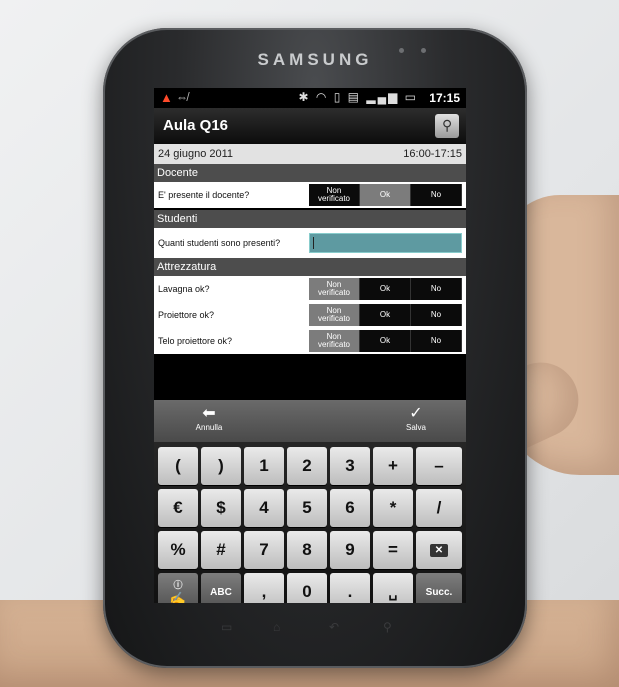 This screenshot has width=619, height=687. What do you see at coordinates (322, 97) in the screenshot?
I see `wifi-icon: ◠` at bounding box center [322, 97].